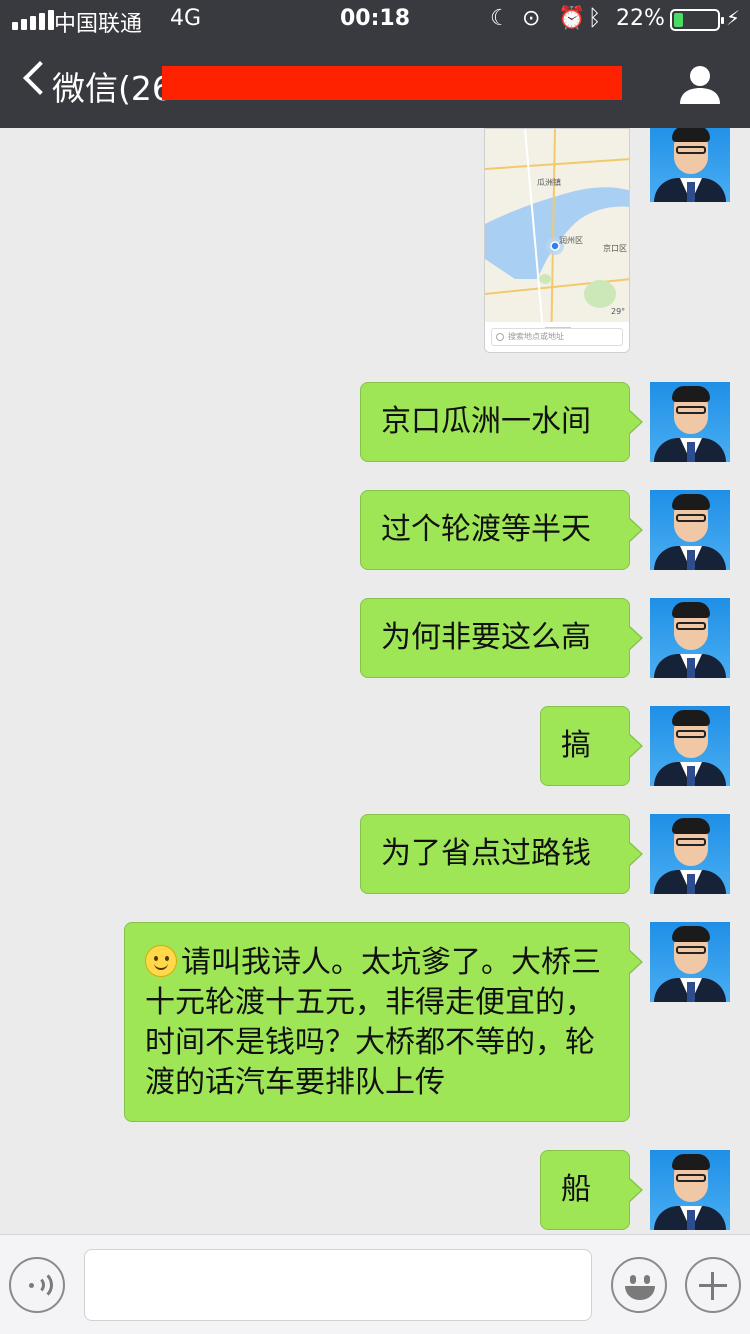  What do you see at coordinates (557, 240) in the screenshot?
I see `map-location-card: 瓜洲镇 润州区 京口区 29° 搜索地点或地址` at bounding box center [557, 240].